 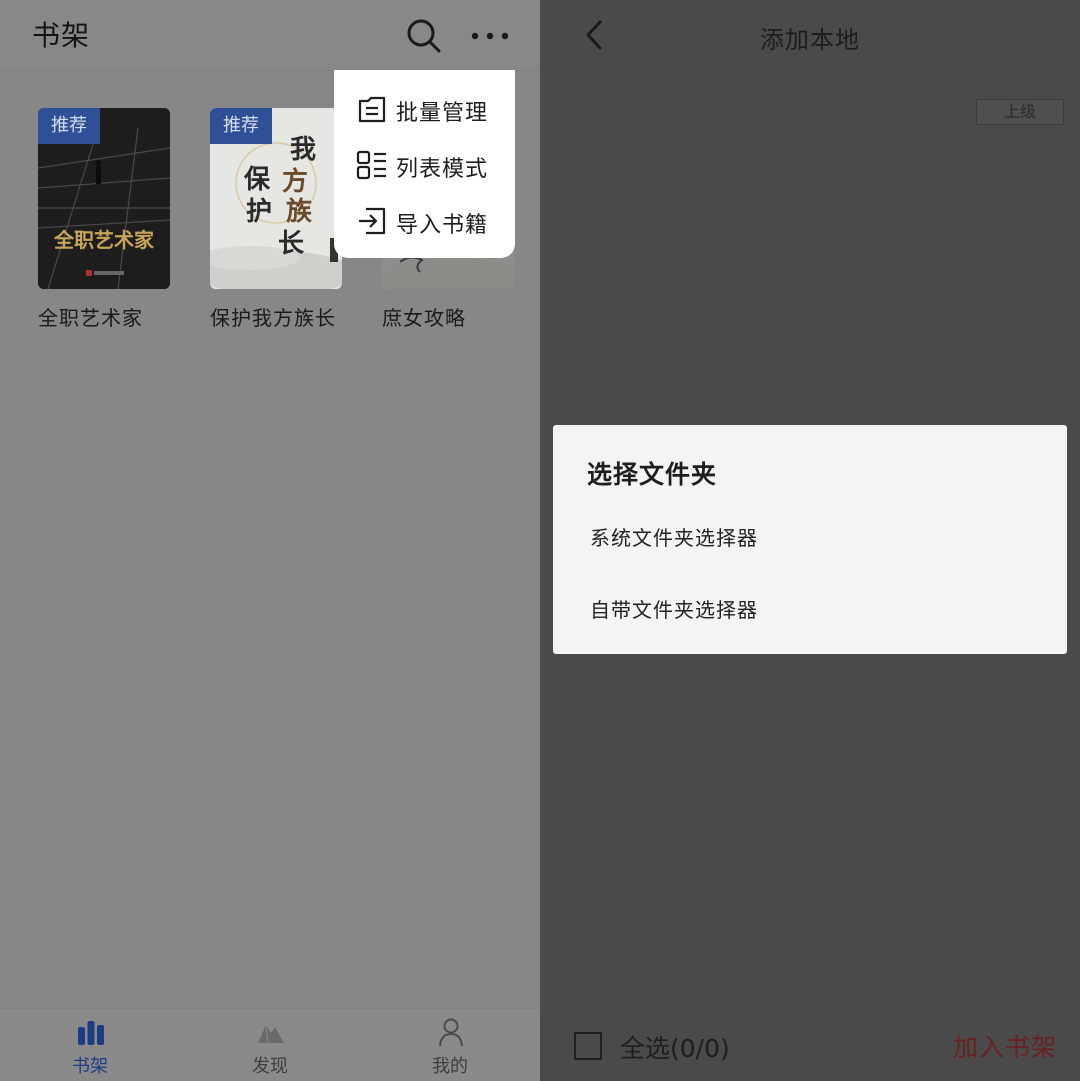 I want to click on more-button, so click(x=490, y=36).